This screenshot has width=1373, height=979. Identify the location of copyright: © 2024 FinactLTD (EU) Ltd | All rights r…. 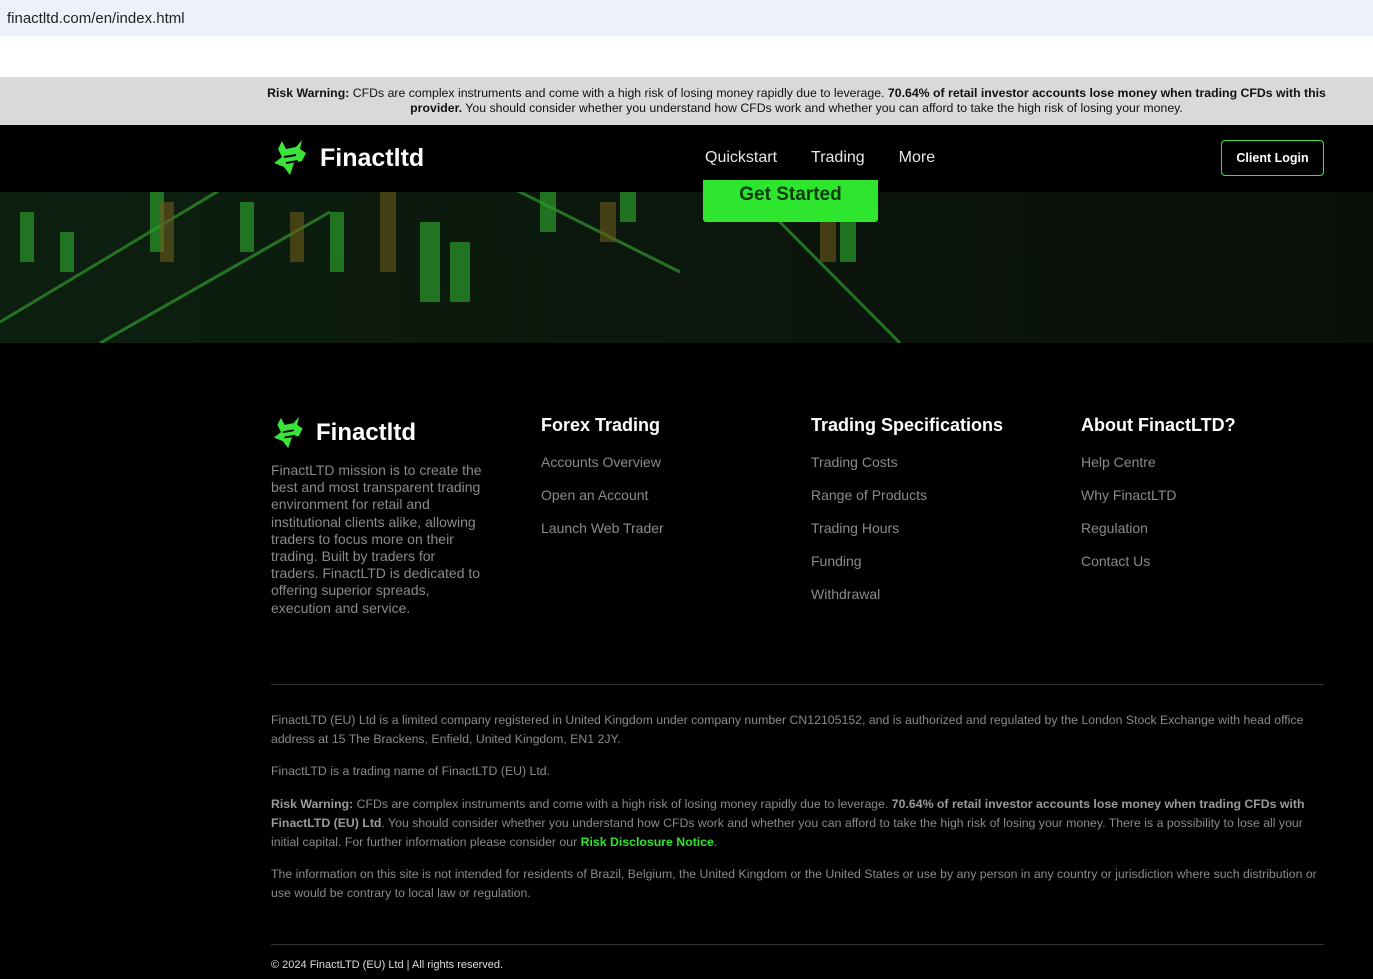
(387, 965).